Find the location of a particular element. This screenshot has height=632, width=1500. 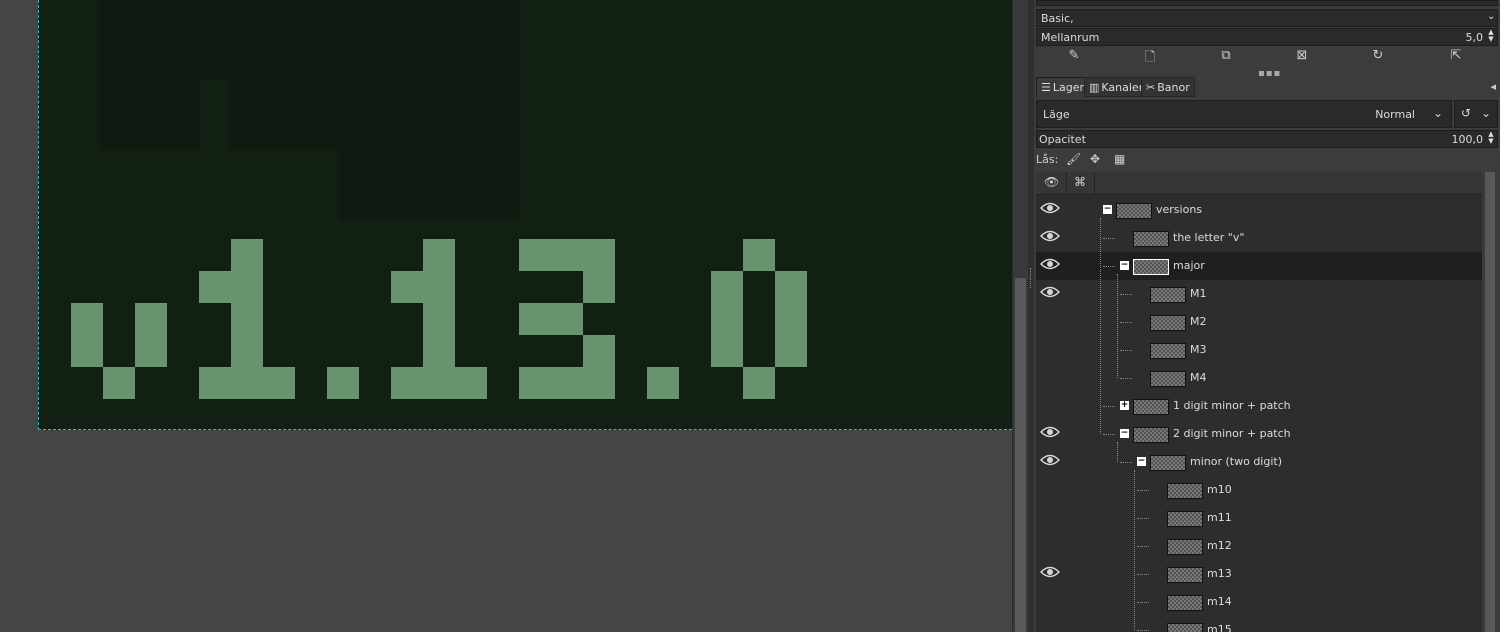

layer-name: M4 is located at coordinates (1198, 377).